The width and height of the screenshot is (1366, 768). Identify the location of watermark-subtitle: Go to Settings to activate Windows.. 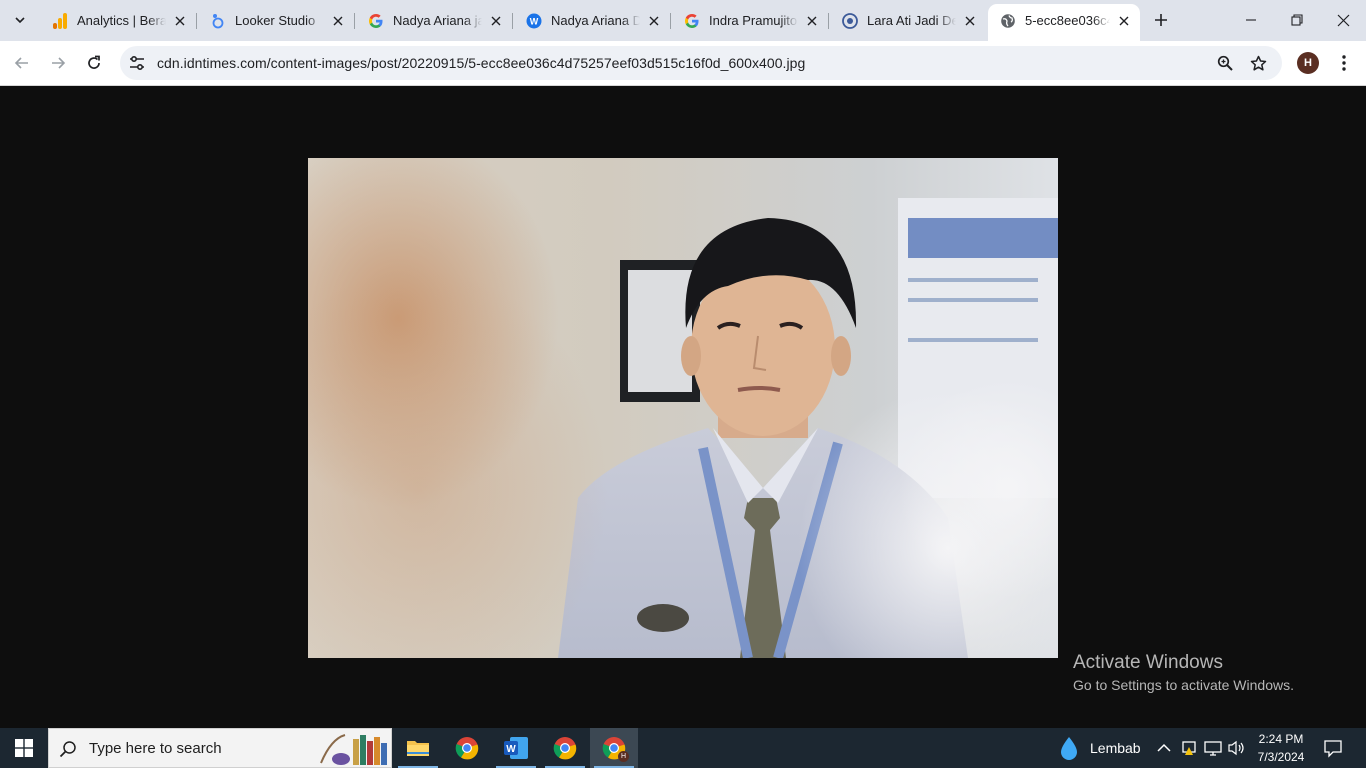
(1183, 685).